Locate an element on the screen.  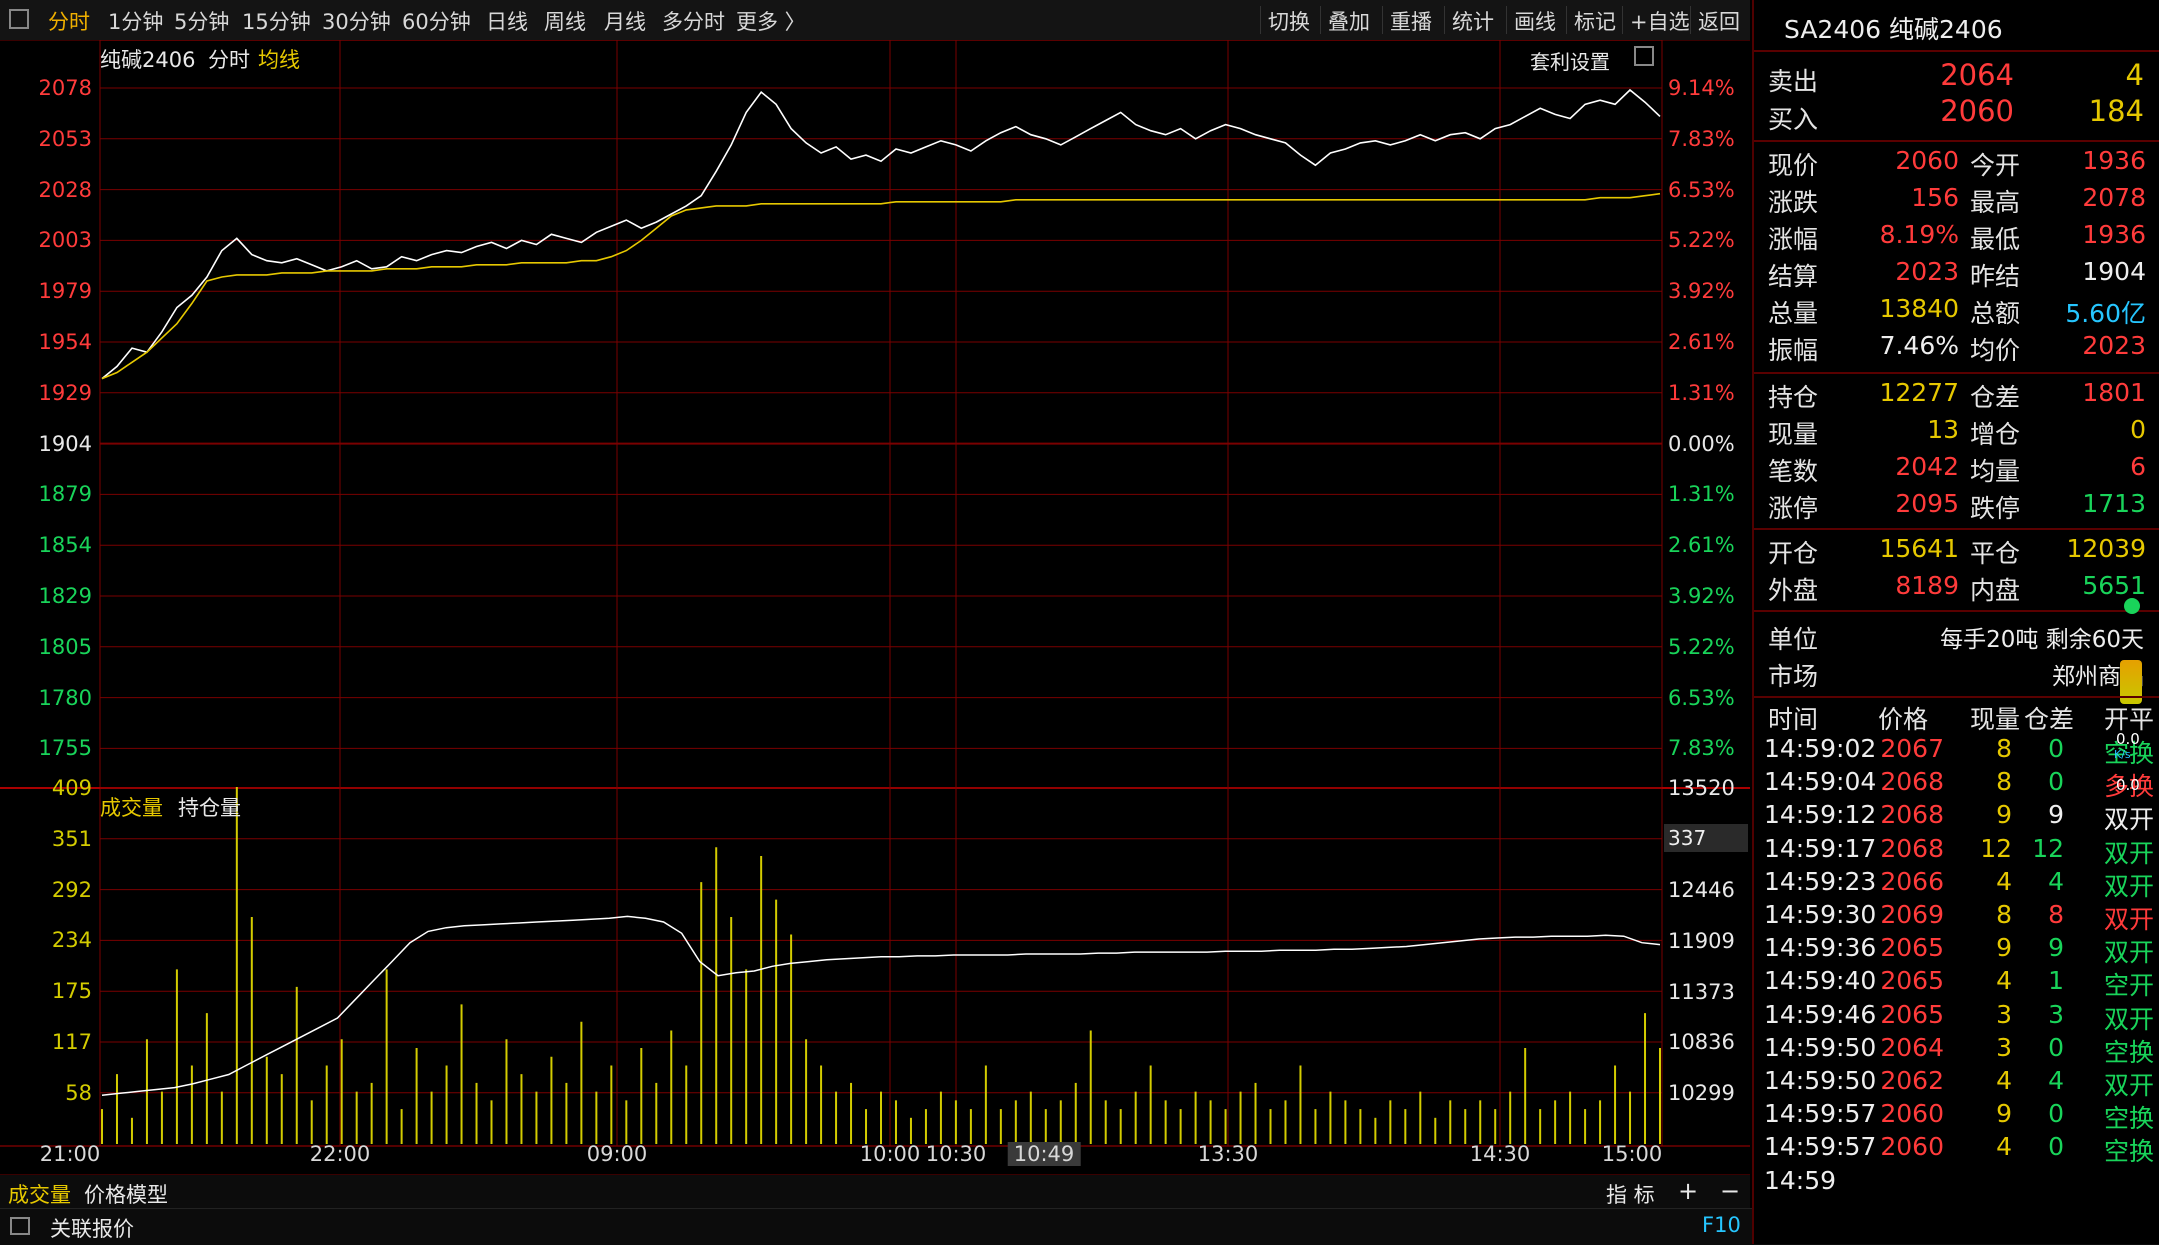
related-quote-icon is located at coordinates (20, 1226).